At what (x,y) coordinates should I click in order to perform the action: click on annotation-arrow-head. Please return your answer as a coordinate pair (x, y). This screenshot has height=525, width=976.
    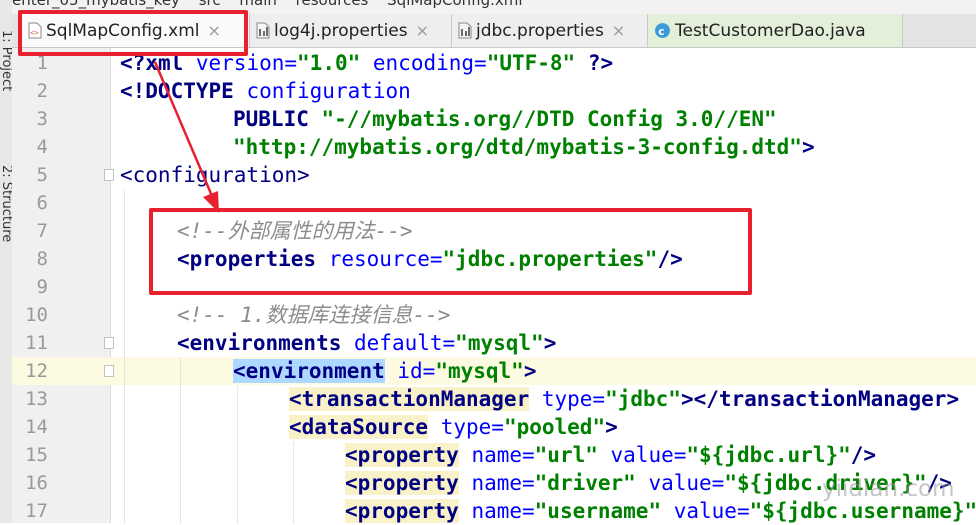
    Looking at the image, I should click on (211, 202).